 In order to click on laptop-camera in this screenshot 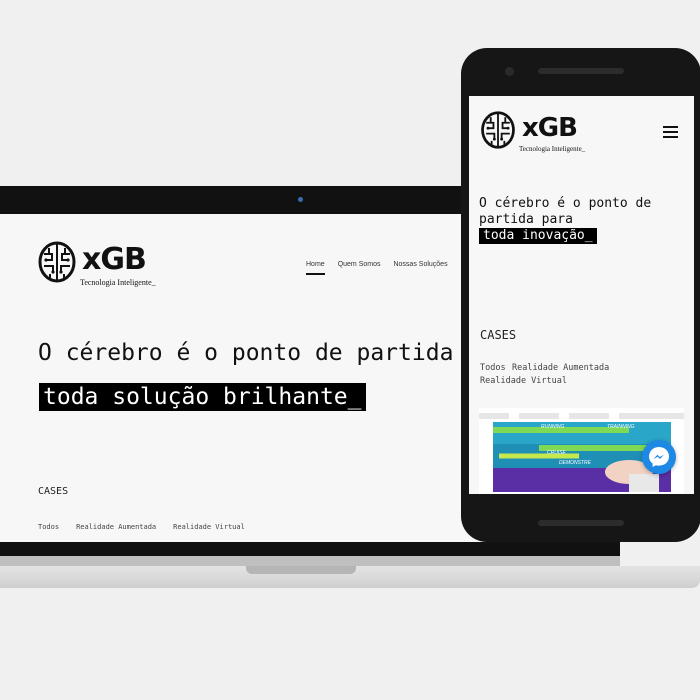, I will do `click(300, 199)`.